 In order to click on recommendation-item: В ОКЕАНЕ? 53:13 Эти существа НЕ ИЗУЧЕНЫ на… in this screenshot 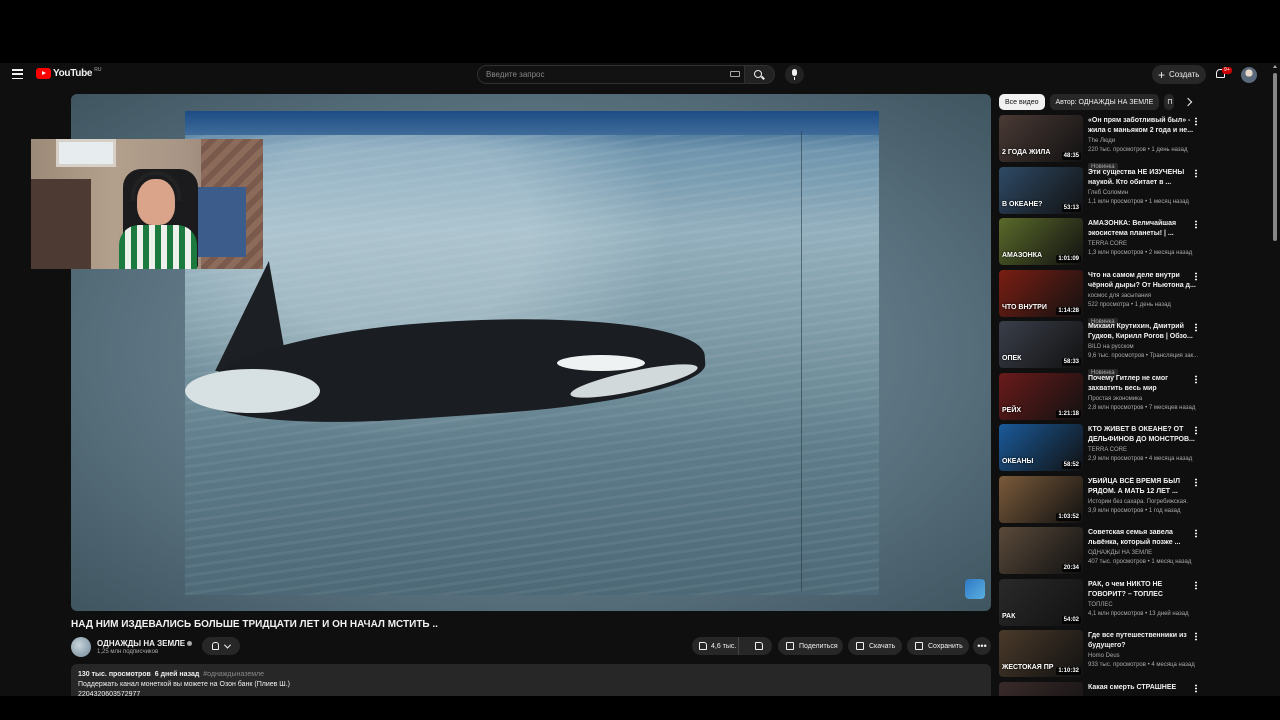, I will do `click(1101, 192)`.